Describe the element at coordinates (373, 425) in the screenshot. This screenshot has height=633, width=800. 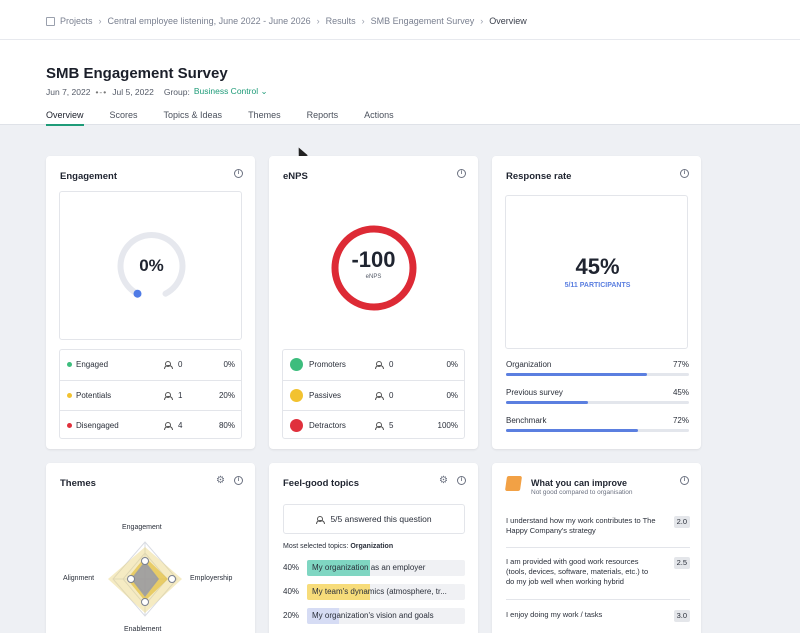
I see `list-item: Detractors 5 100%` at that location.